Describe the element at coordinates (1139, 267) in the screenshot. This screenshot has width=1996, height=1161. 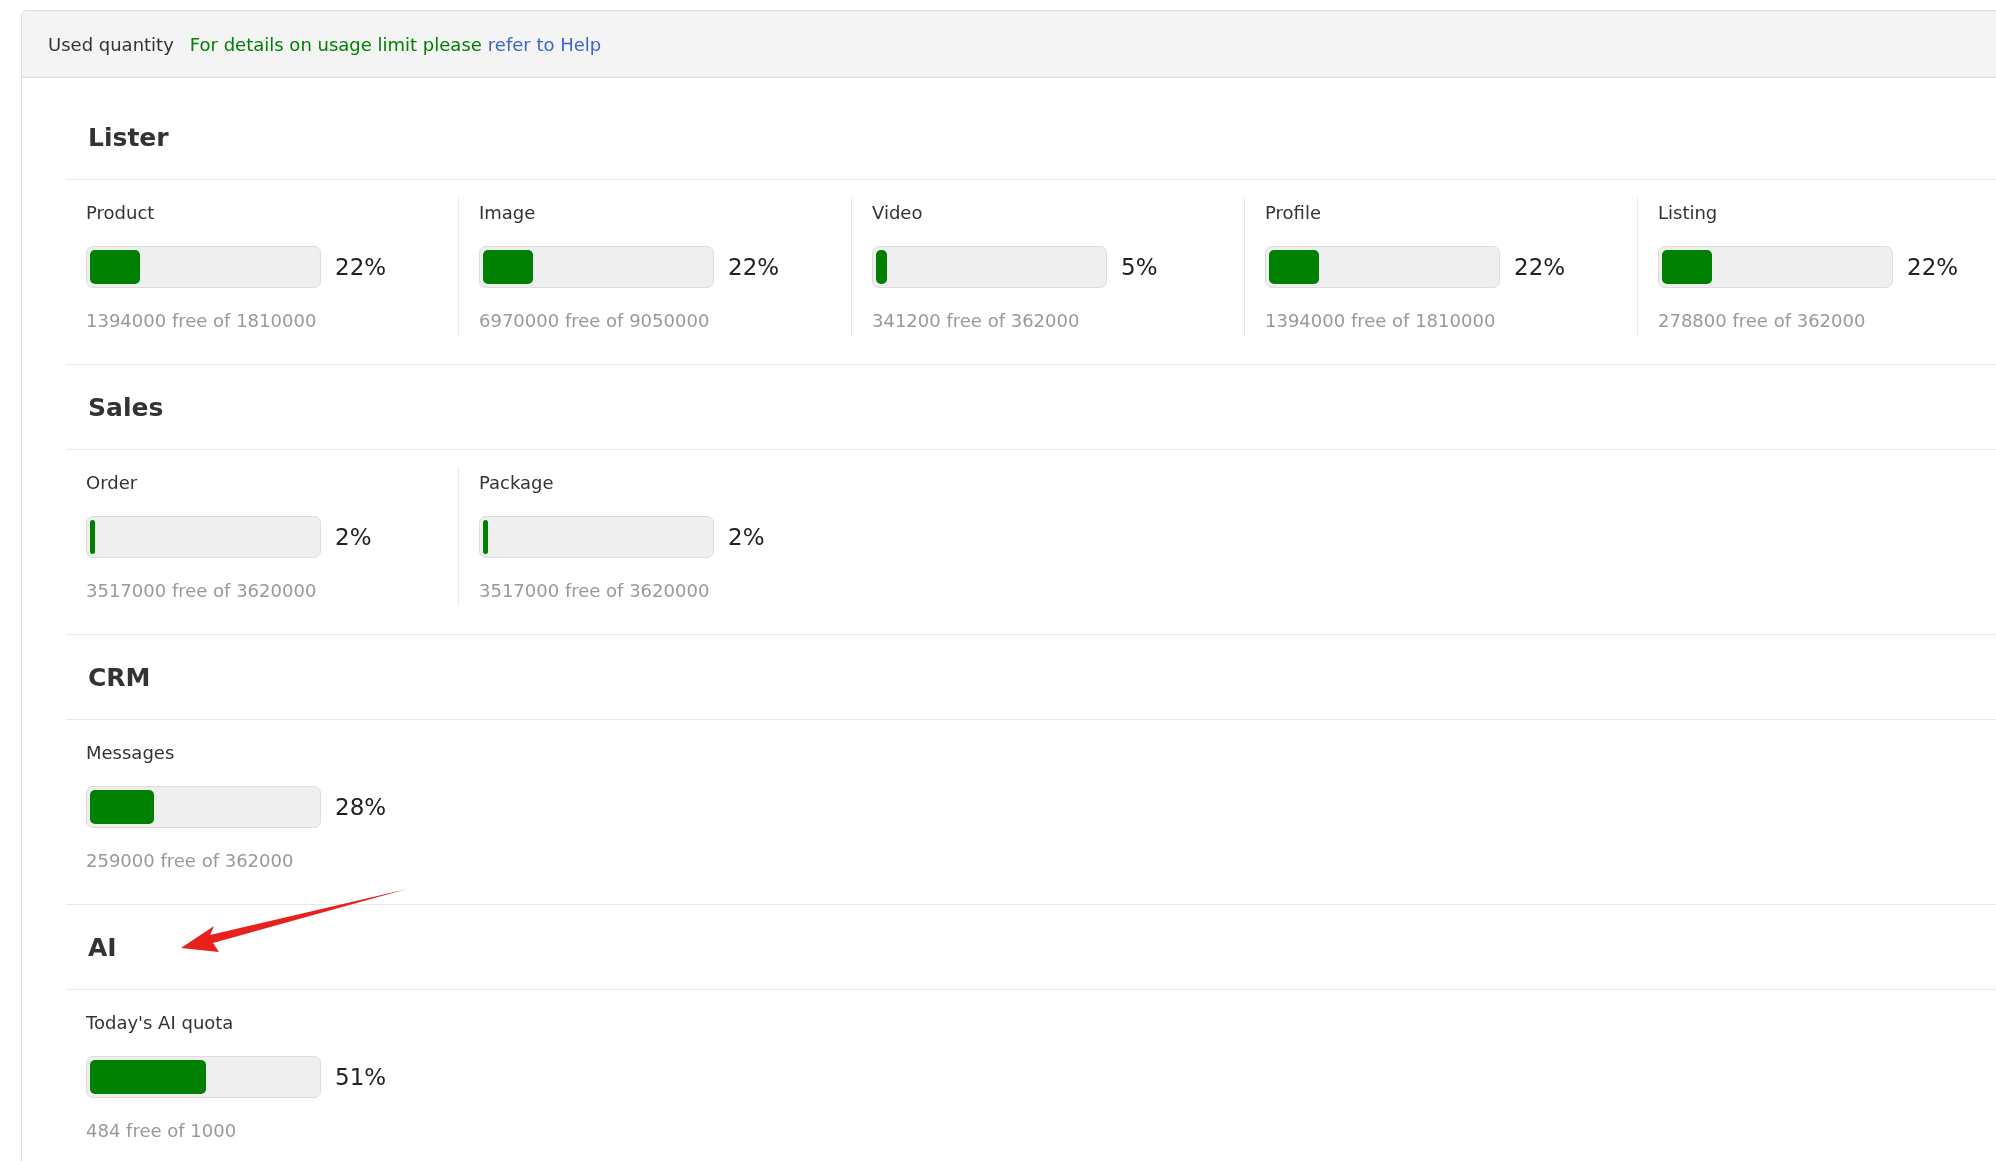
I see `percent-text: 5%` at that location.